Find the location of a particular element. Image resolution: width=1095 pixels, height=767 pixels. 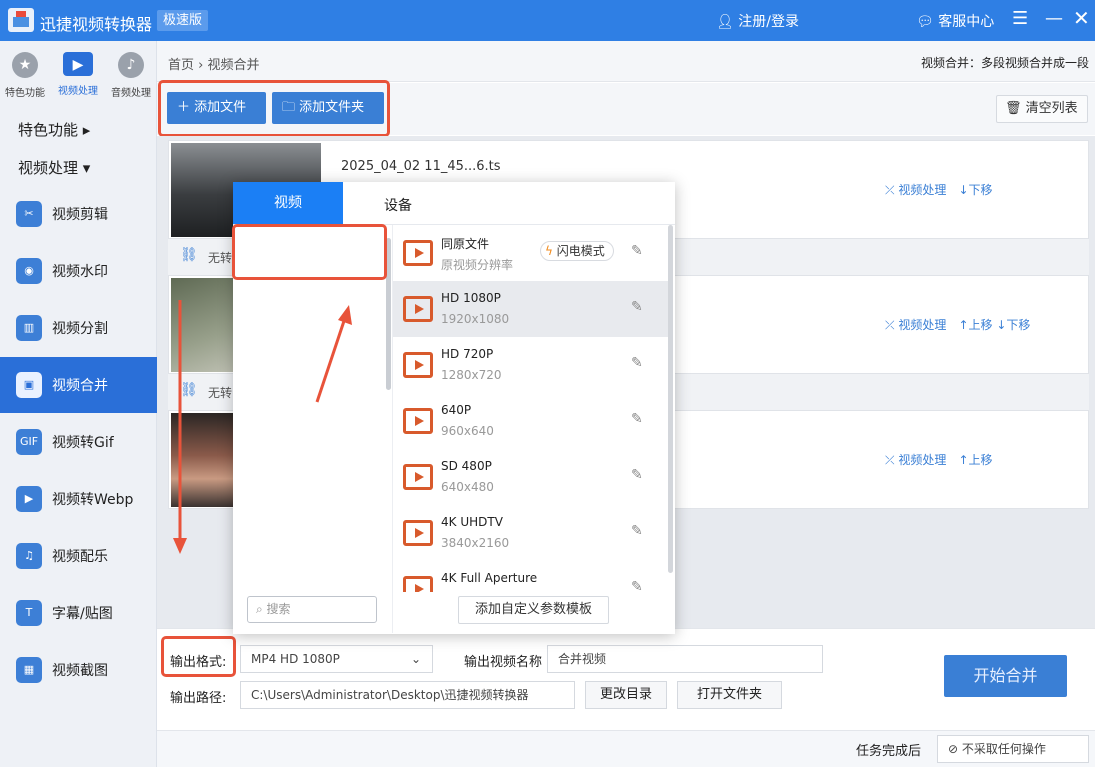

add-custom-template-button: 添加自定义参数模板 is located at coordinates (533, 610).